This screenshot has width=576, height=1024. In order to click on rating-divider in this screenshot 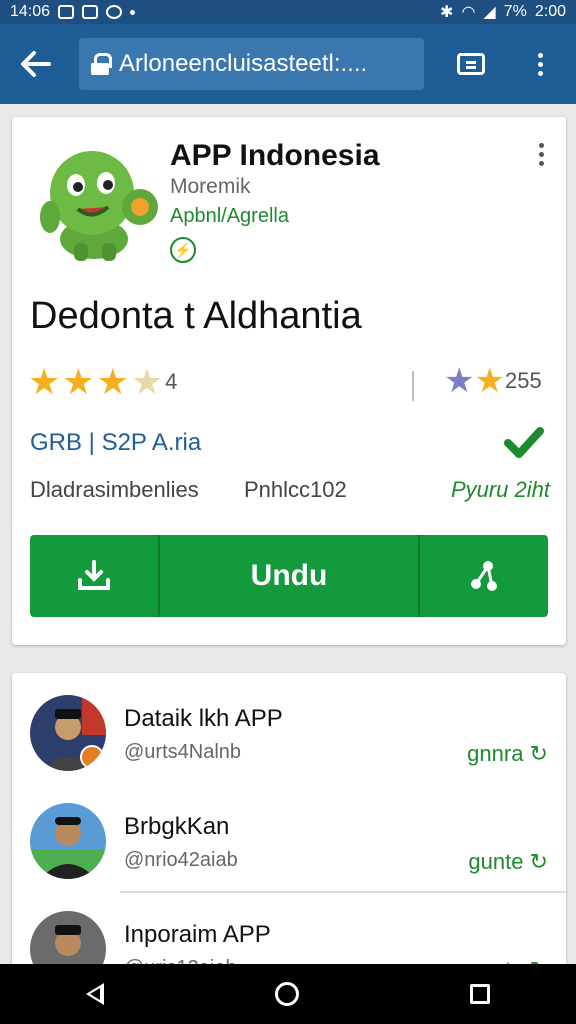, I will do `click(413, 386)`.